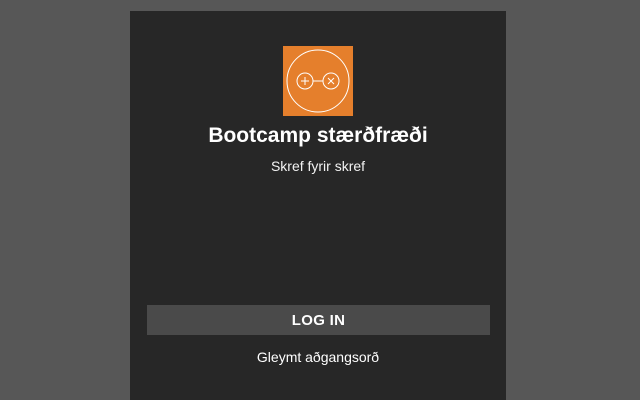  What do you see at coordinates (318, 135) in the screenshot?
I see `app-title: Bootcamp stærðfræði` at bounding box center [318, 135].